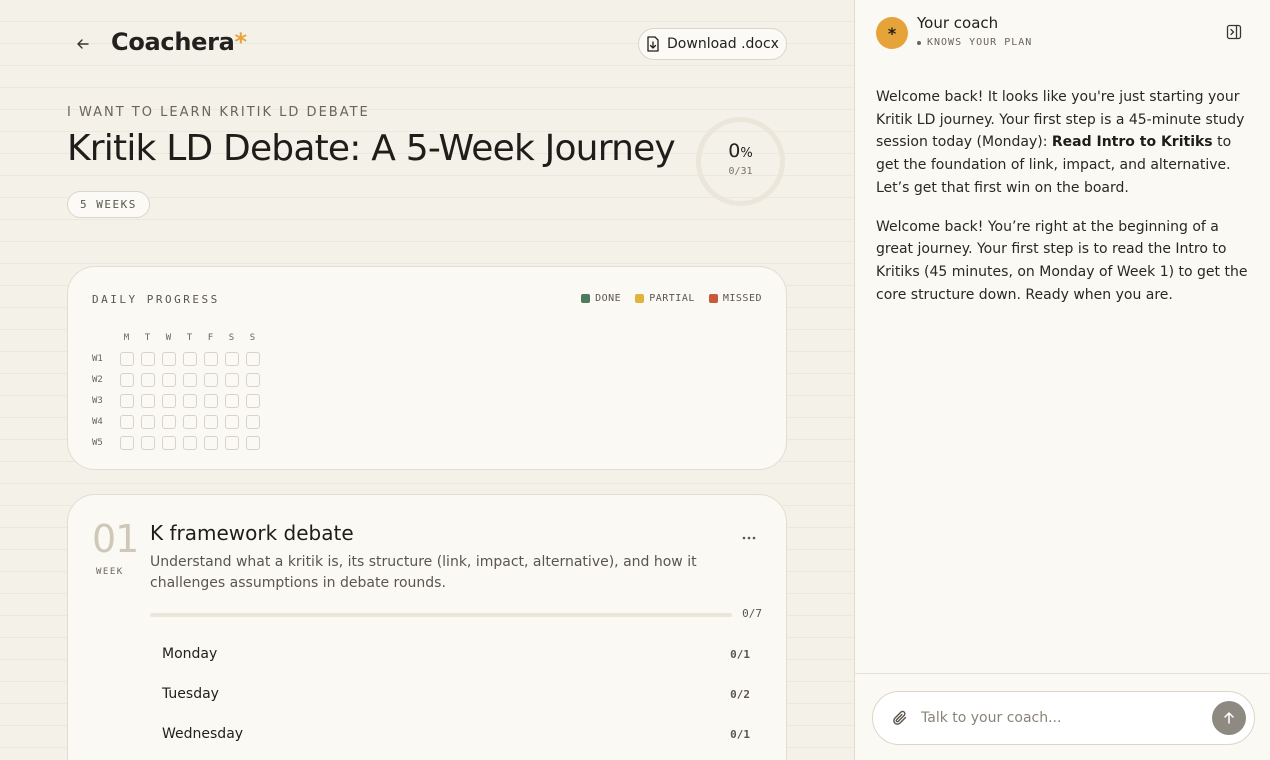 Image resolution: width=1270 pixels, height=760 pixels. What do you see at coordinates (177, 337) in the screenshot?
I see `grid-header-row: MTWTFSS` at bounding box center [177, 337].